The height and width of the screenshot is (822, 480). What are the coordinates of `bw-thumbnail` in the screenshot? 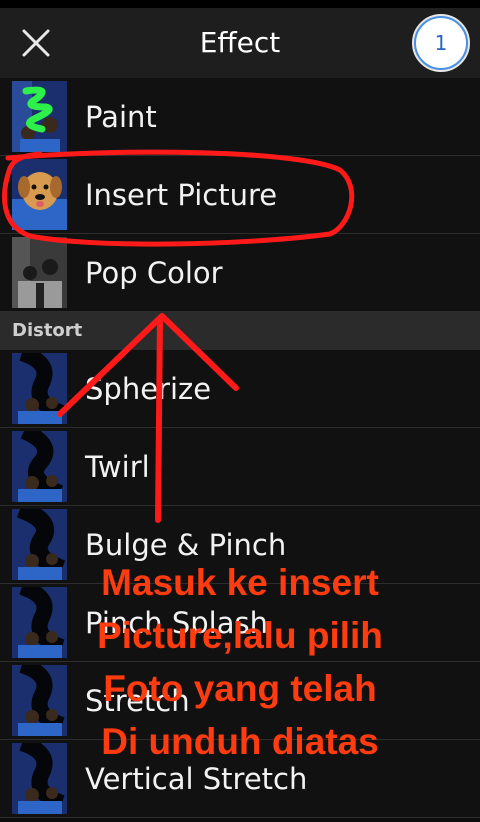 It's located at (39, 272).